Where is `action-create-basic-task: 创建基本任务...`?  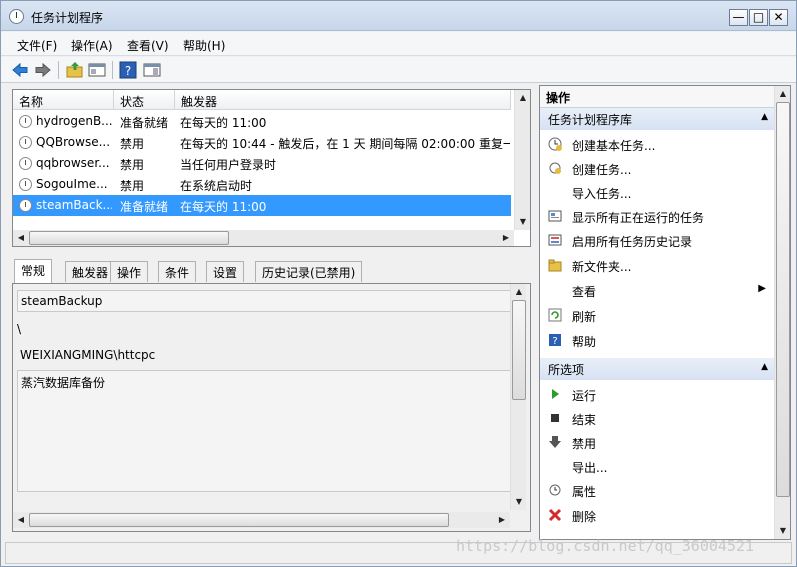 action-create-basic-task: 创建基本任务... is located at coordinates (657, 144).